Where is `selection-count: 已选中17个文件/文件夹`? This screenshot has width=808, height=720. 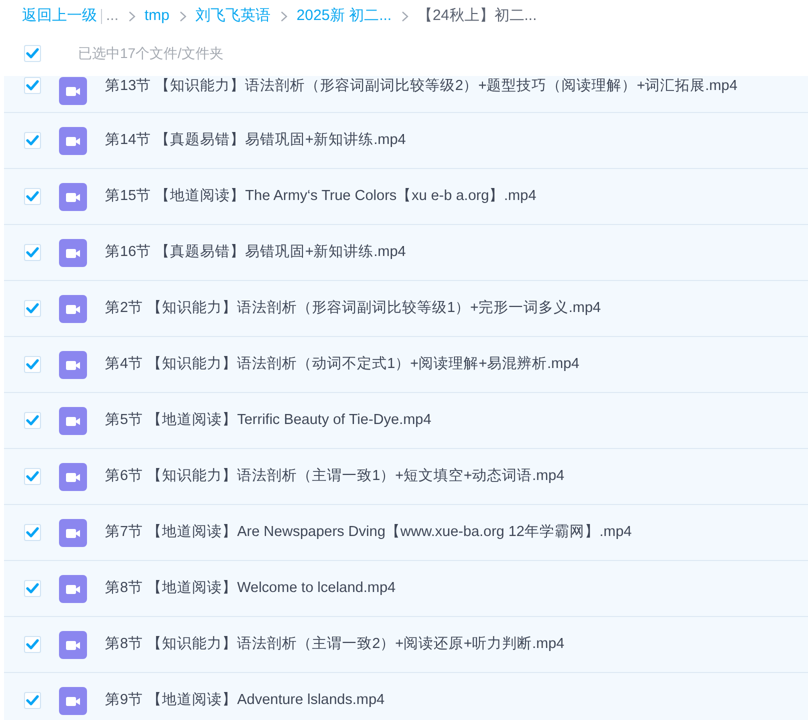 selection-count: 已选中17个文件/文件夹 is located at coordinates (151, 53).